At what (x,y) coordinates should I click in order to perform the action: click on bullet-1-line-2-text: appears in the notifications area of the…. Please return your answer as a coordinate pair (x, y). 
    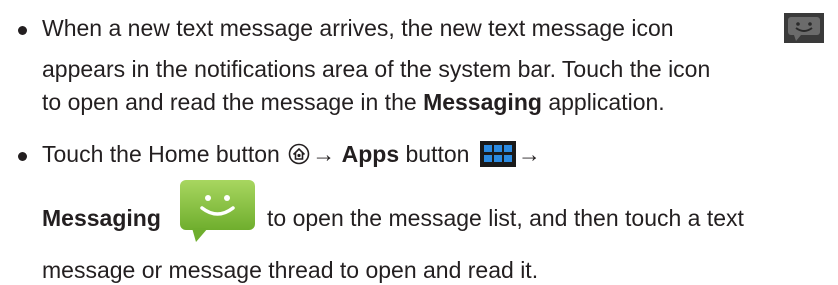
    Looking at the image, I should click on (376, 69).